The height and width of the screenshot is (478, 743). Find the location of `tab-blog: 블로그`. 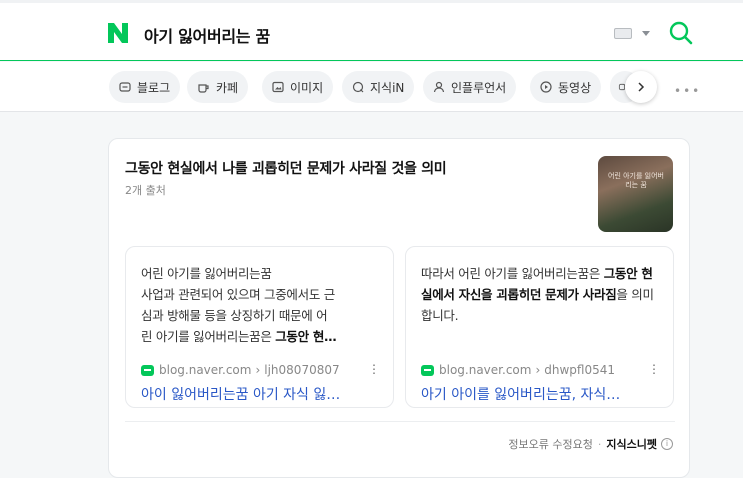

tab-blog: 블로그 is located at coordinates (145, 87).